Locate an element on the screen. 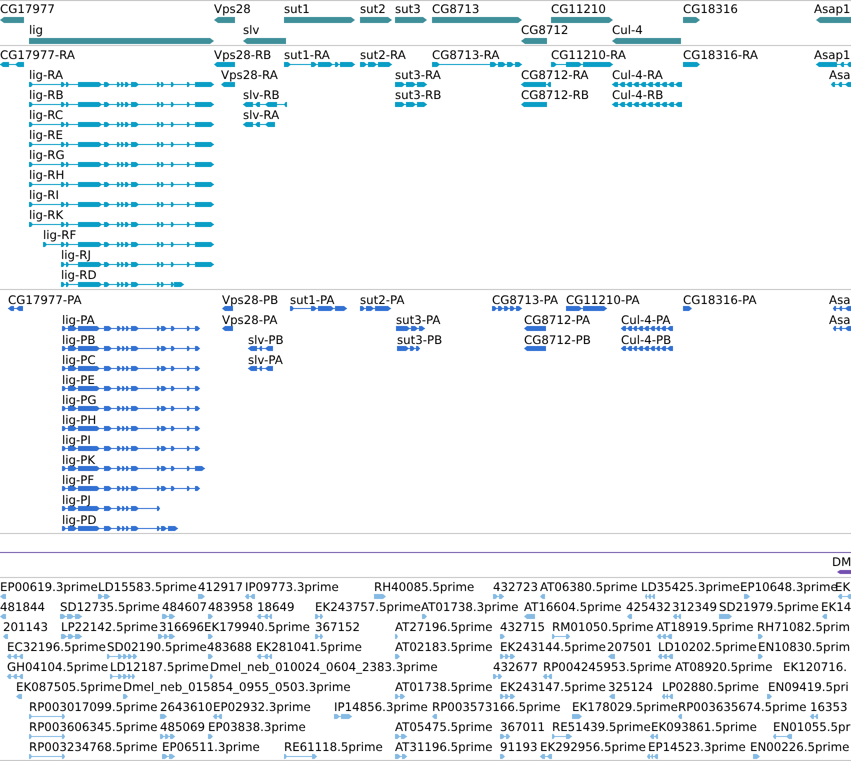 This screenshot has height=761, width=851. est-label: AT01738.3prime is located at coordinates (470, 607).